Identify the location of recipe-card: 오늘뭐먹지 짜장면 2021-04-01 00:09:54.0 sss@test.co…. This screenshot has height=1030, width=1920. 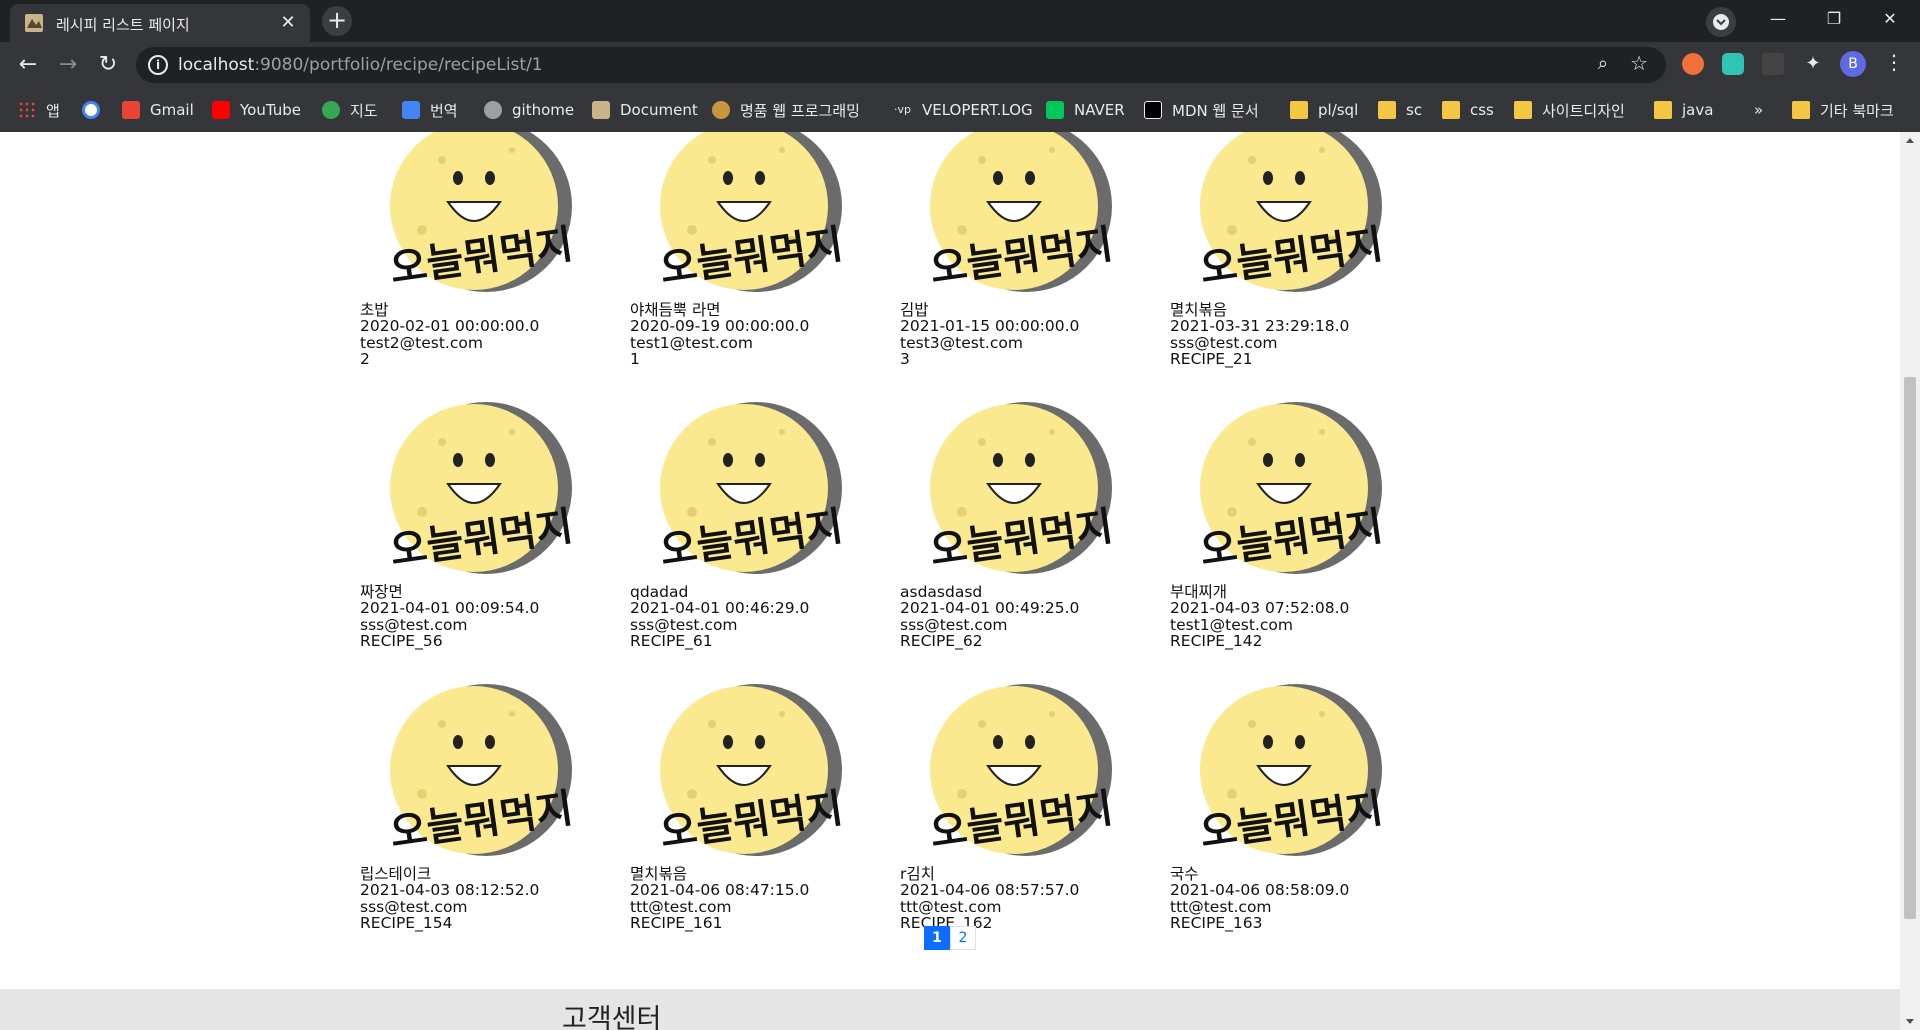
(485, 542).